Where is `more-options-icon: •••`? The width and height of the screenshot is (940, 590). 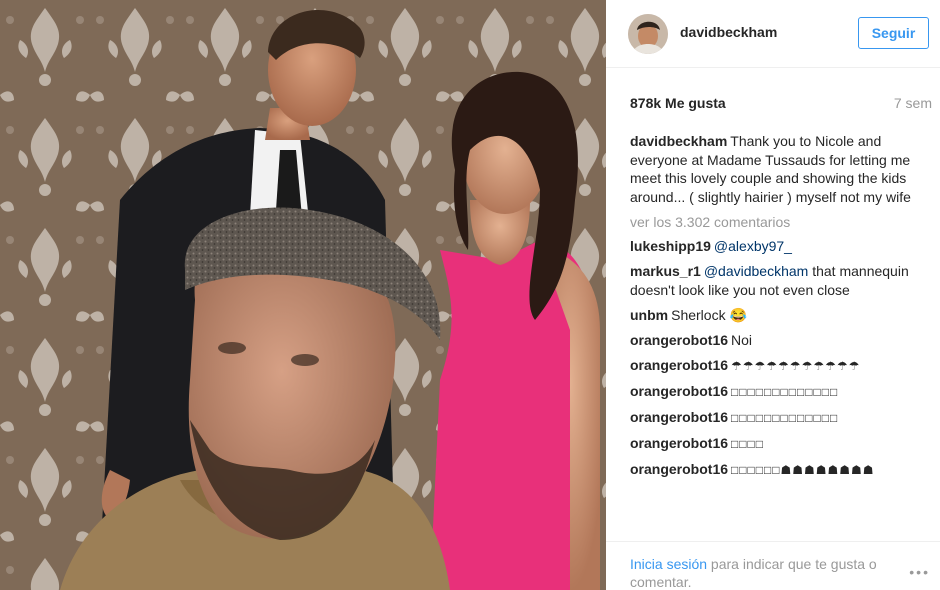
more-options-icon: ••• is located at coordinates (919, 572).